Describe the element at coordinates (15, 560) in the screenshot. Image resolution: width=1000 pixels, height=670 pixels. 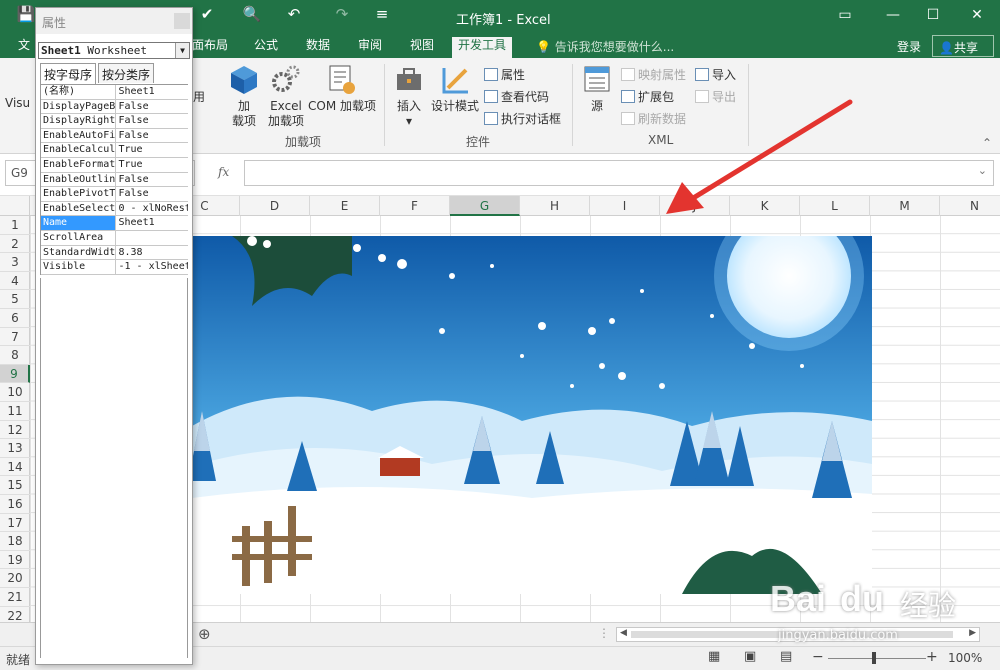
I see `row-header: 19` at that location.